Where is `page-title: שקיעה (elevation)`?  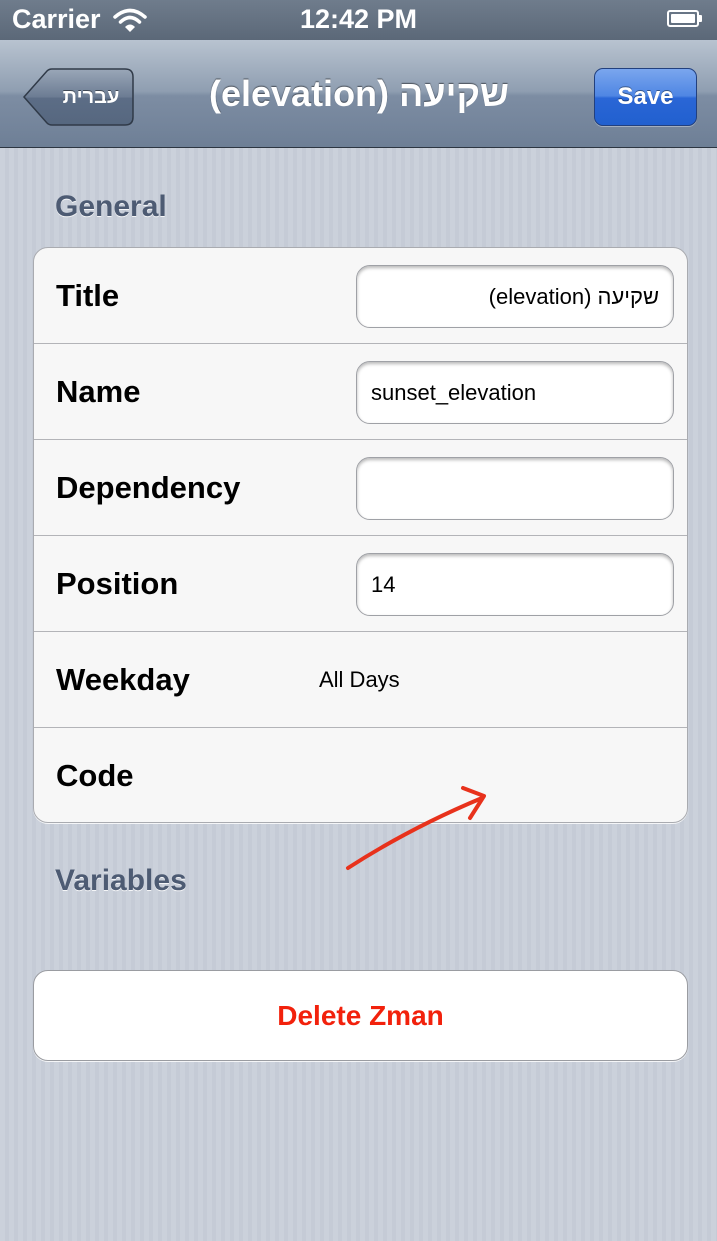
page-title: שקיעה (elevation) is located at coordinates (359, 93).